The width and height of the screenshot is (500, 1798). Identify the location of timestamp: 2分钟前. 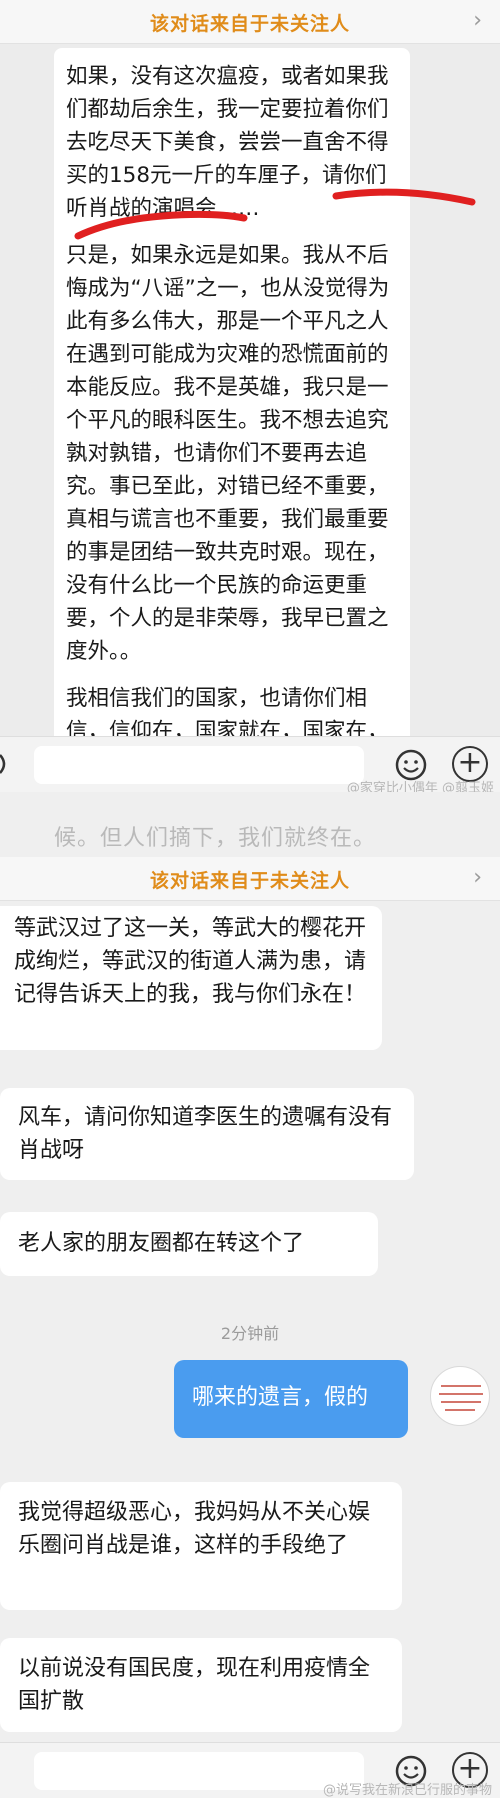
(250, 1333).